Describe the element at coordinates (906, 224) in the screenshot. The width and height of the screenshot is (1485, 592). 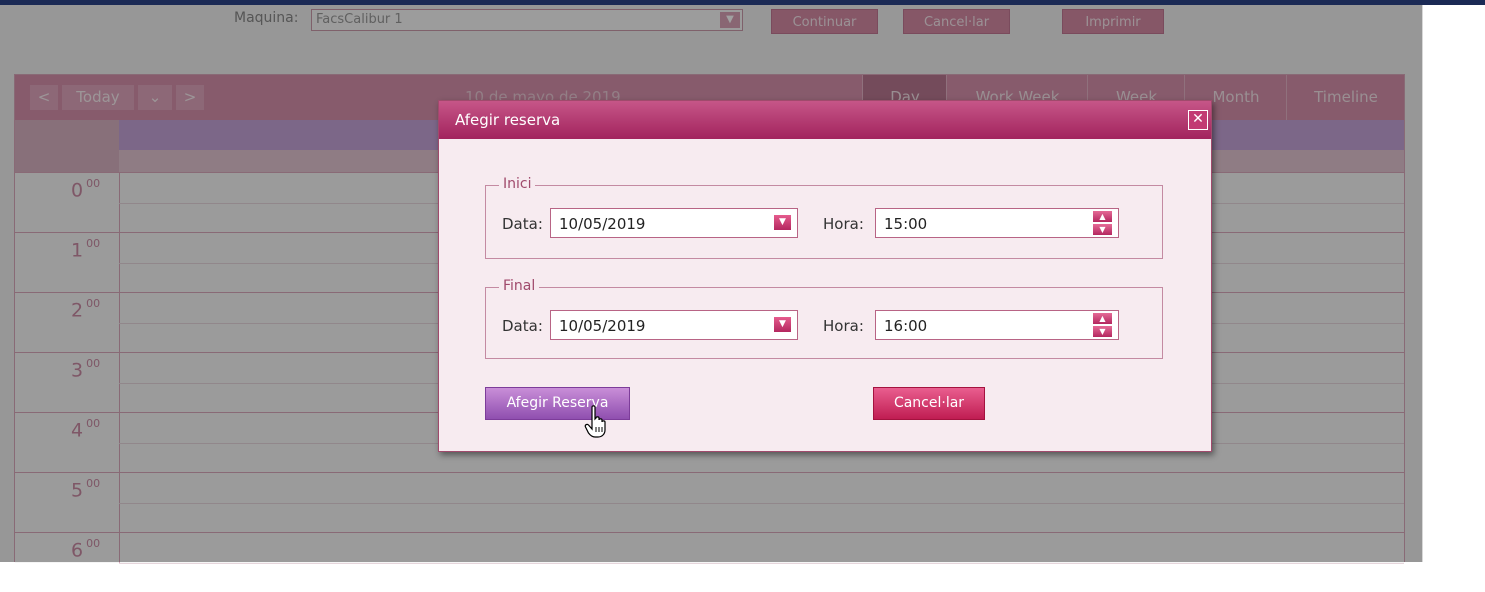
I see `start-time-value: 15:00` at that location.